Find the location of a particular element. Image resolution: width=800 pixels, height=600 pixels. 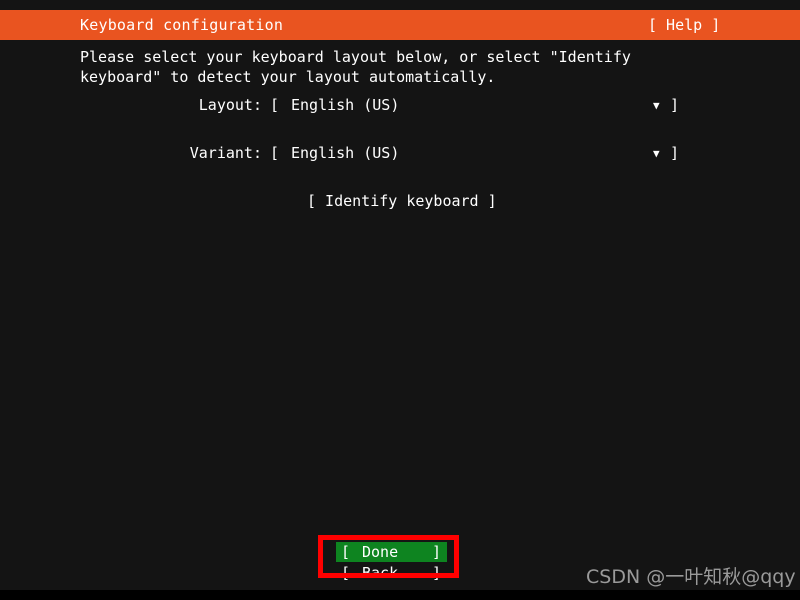

layout-row: Layout: [ English (US) ▼ ] is located at coordinates (400, 105).